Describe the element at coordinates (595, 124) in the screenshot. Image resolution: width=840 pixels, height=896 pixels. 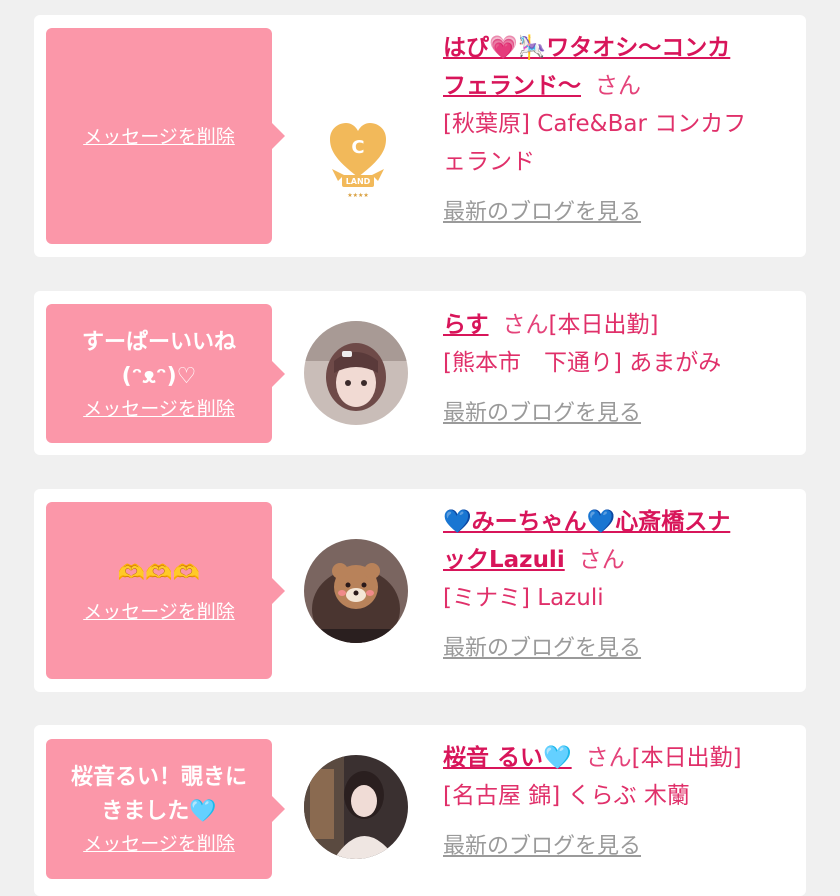
I see `shop-line: [秋葉原] Cafe&Bar コンカフ` at that location.